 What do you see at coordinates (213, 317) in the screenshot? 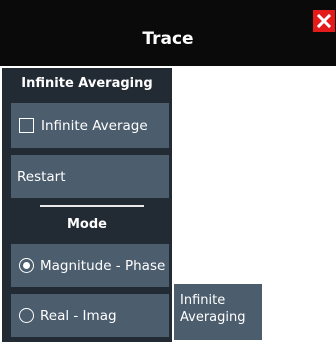
I see `side-tab-line2: Averaging` at bounding box center [213, 317].